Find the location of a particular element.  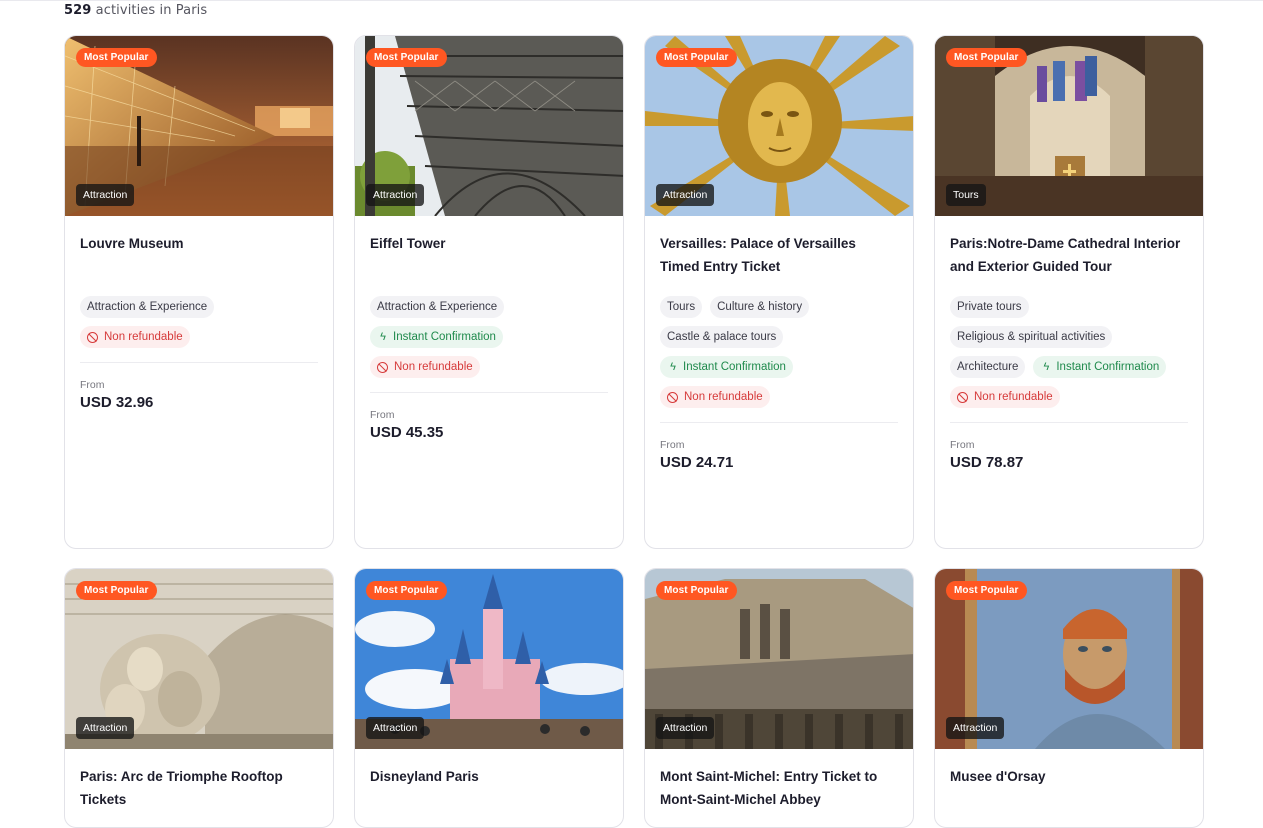

results-count-label: activities in Paris is located at coordinates (151, 10).